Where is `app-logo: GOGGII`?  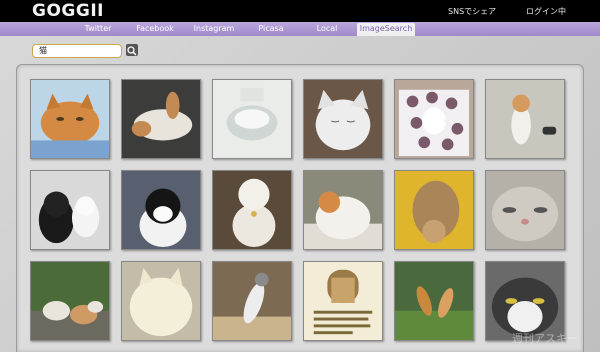 app-logo: GOGGII is located at coordinates (68, 11).